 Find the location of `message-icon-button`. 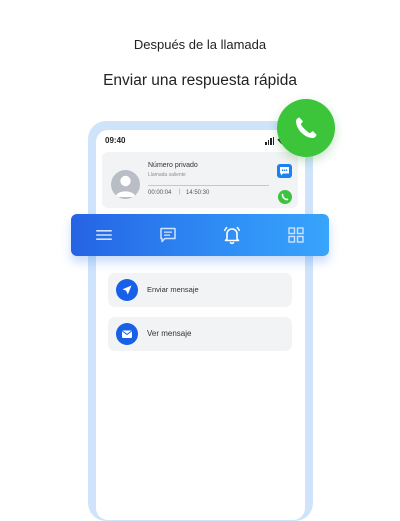

message-icon-button is located at coordinates (284, 171).